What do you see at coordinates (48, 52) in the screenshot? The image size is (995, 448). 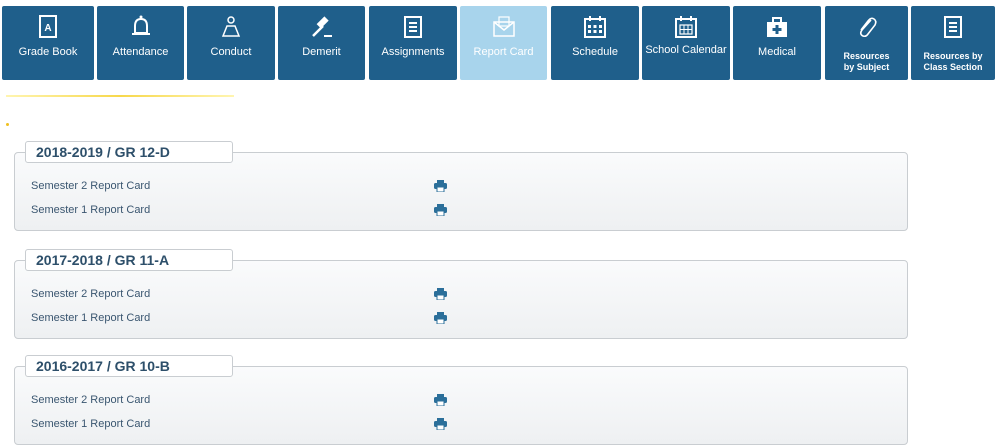 I see `tab-label: Grade Book` at bounding box center [48, 52].